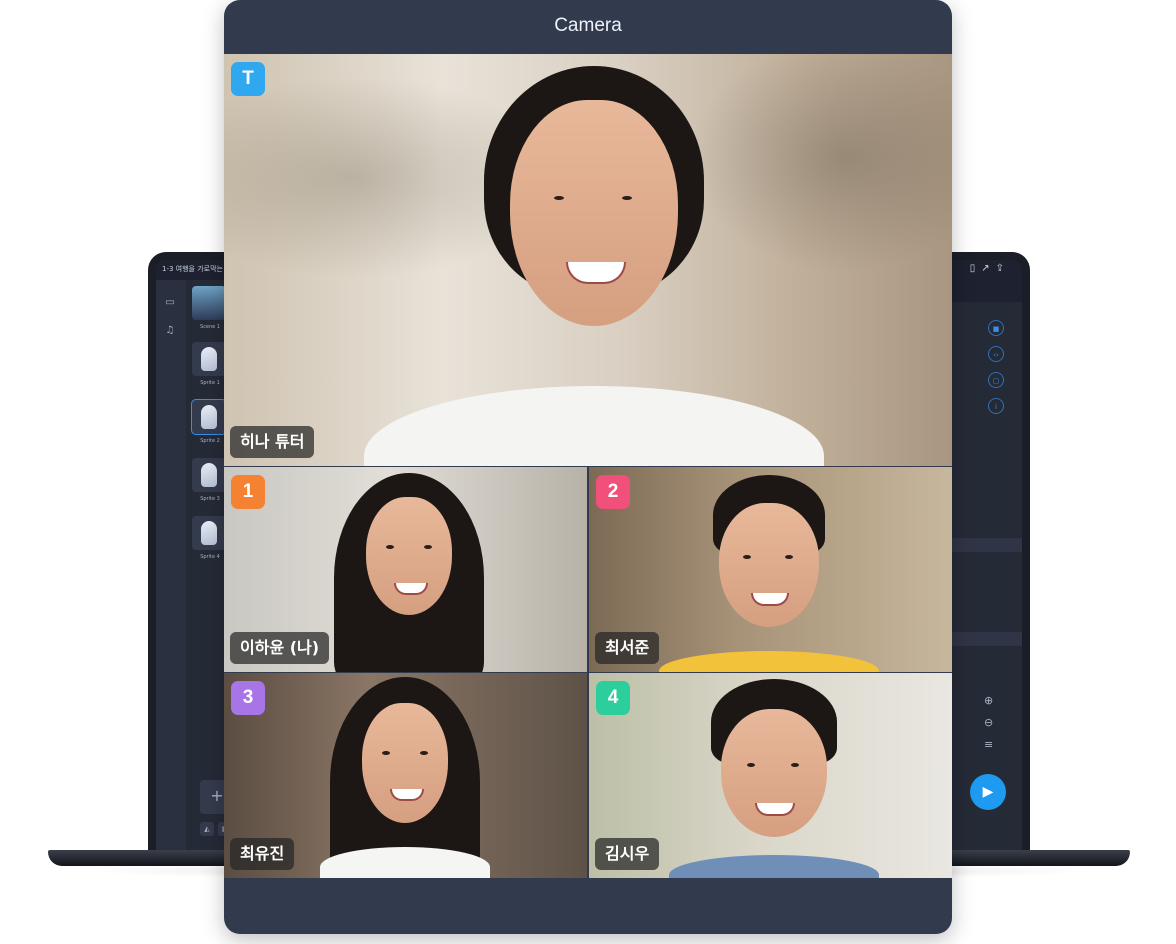 Image resolution: width=1176 pixels, height=944 pixels. I want to click on video-tile-participant-2: 2 최서준, so click(770, 569).